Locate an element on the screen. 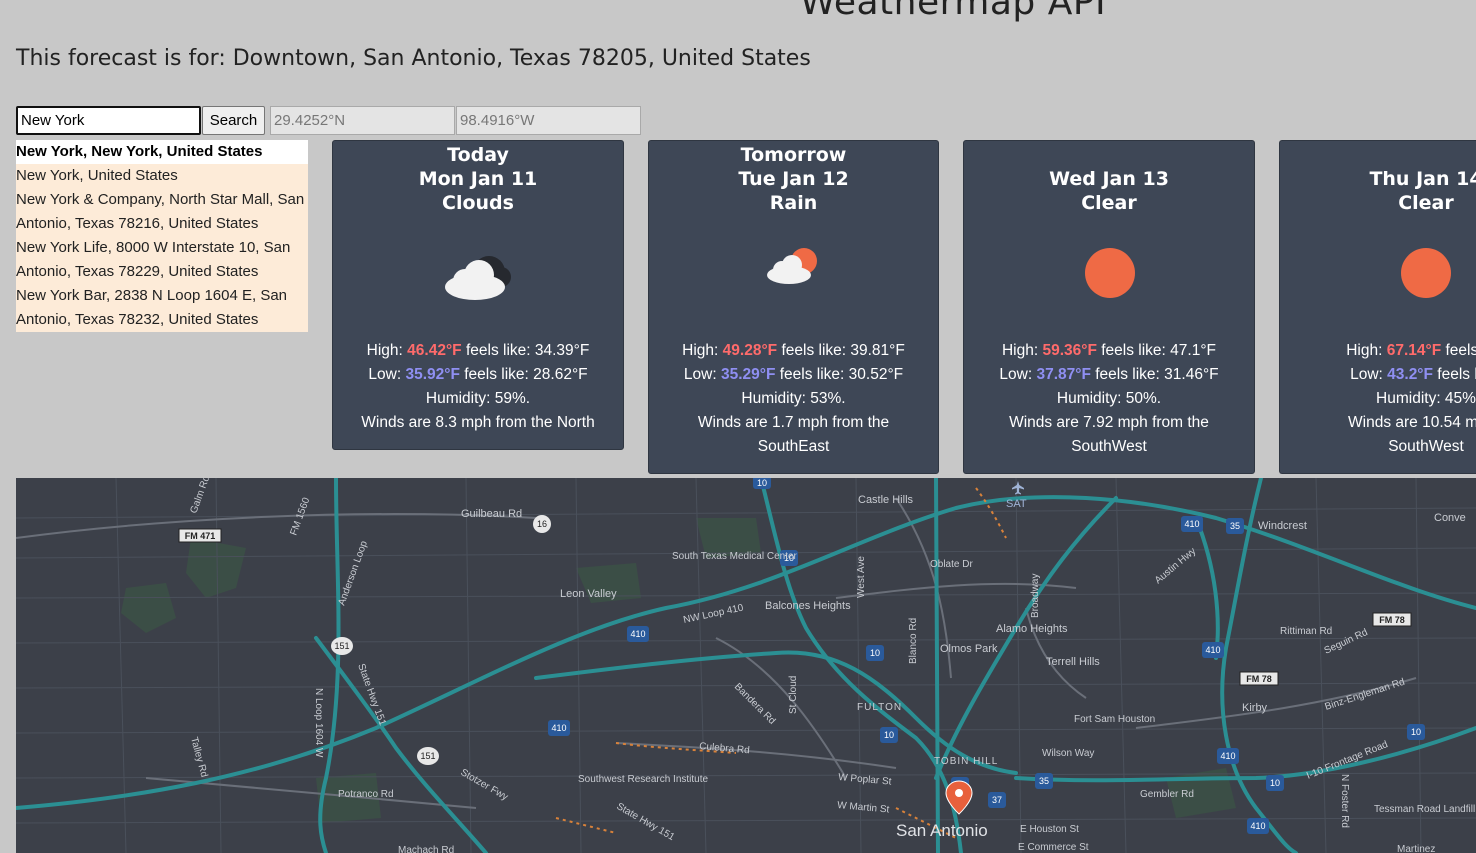 Image resolution: width=1476 pixels, height=853 pixels. shield-410b: 410 is located at coordinates (558, 728).